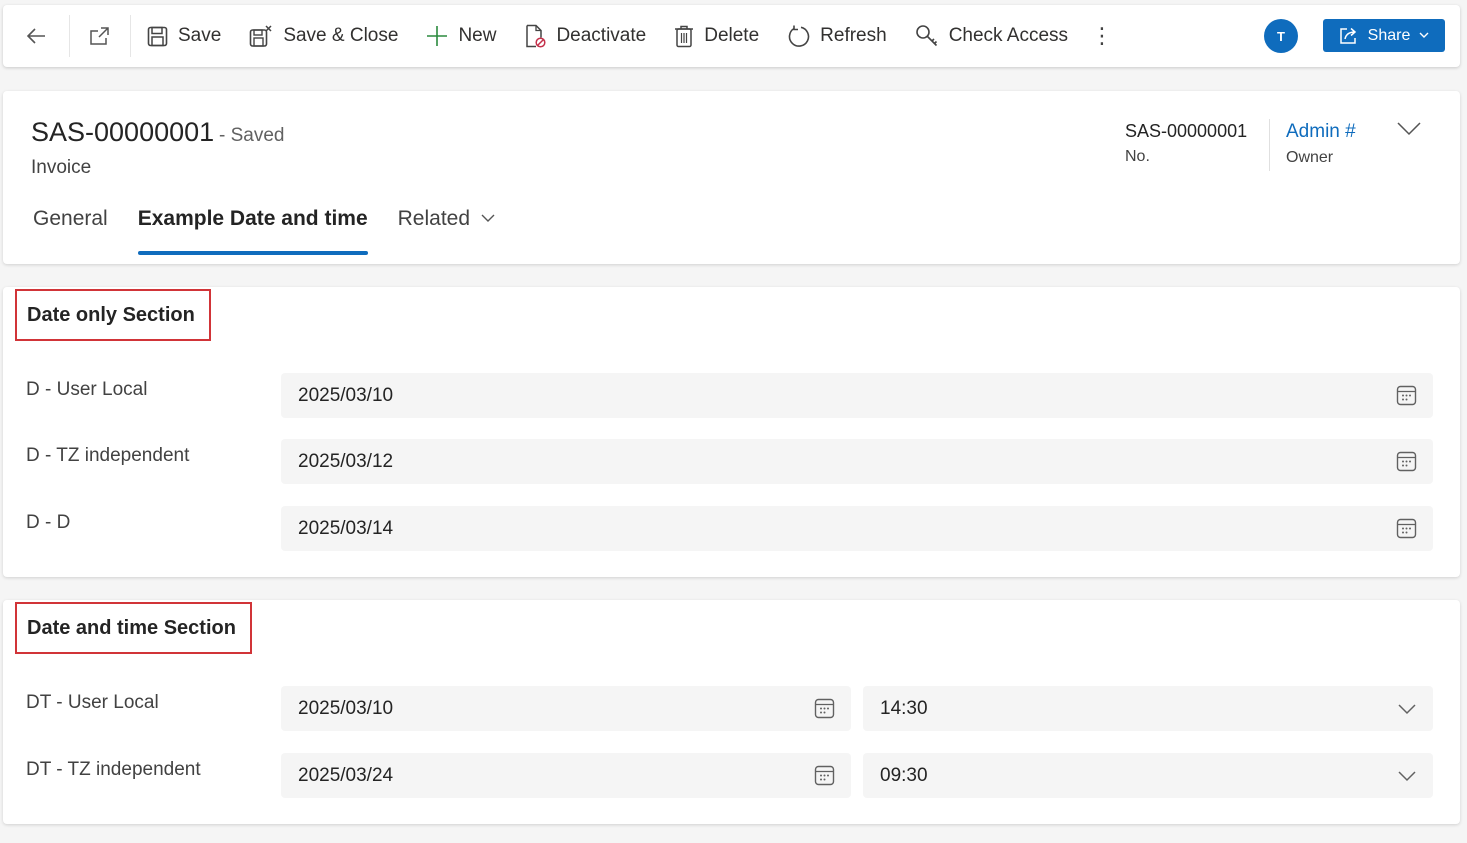 Image resolution: width=1467 pixels, height=843 pixels. I want to click on date-input-d-d: 2025/03/14, so click(857, 528).